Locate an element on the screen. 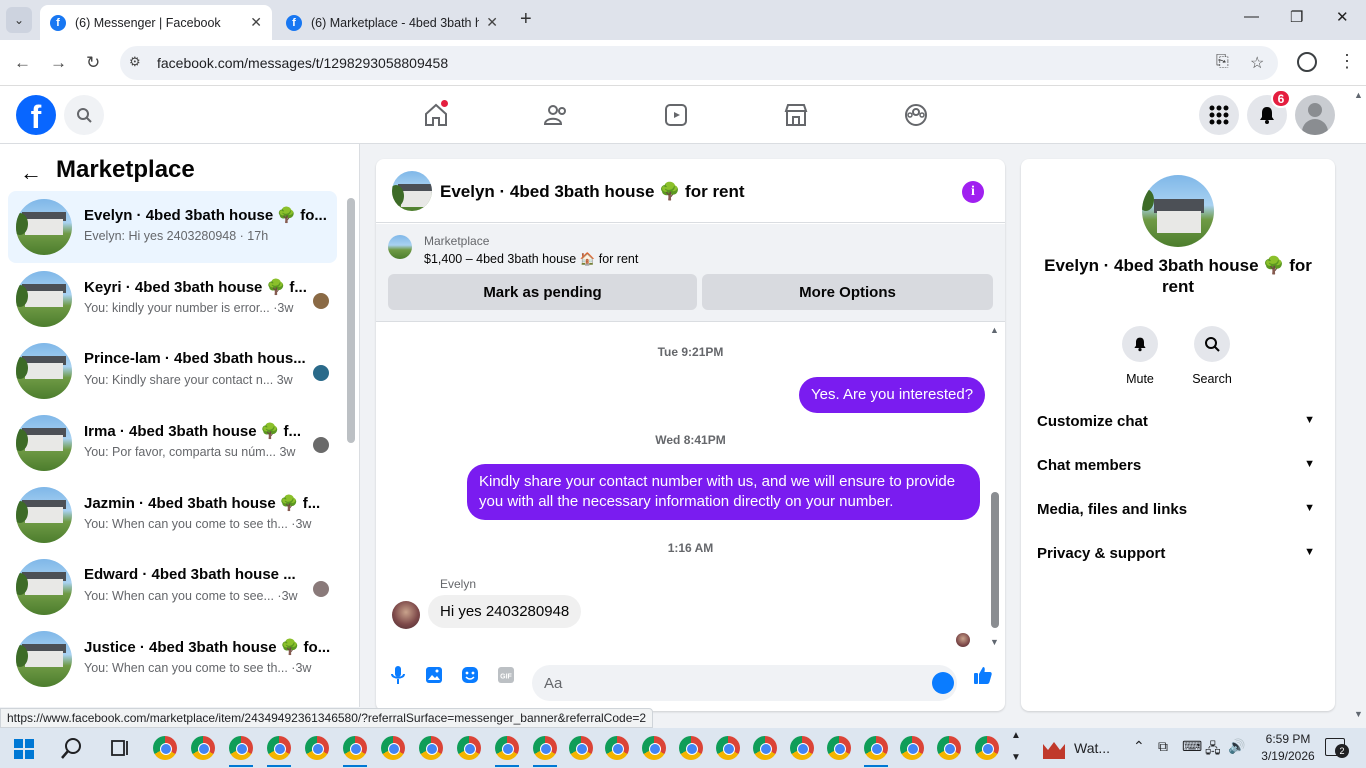 The height and width of the screenshot is (768, 1366). install-app-icon: ⎘ is located at coordinates (1222, 62).